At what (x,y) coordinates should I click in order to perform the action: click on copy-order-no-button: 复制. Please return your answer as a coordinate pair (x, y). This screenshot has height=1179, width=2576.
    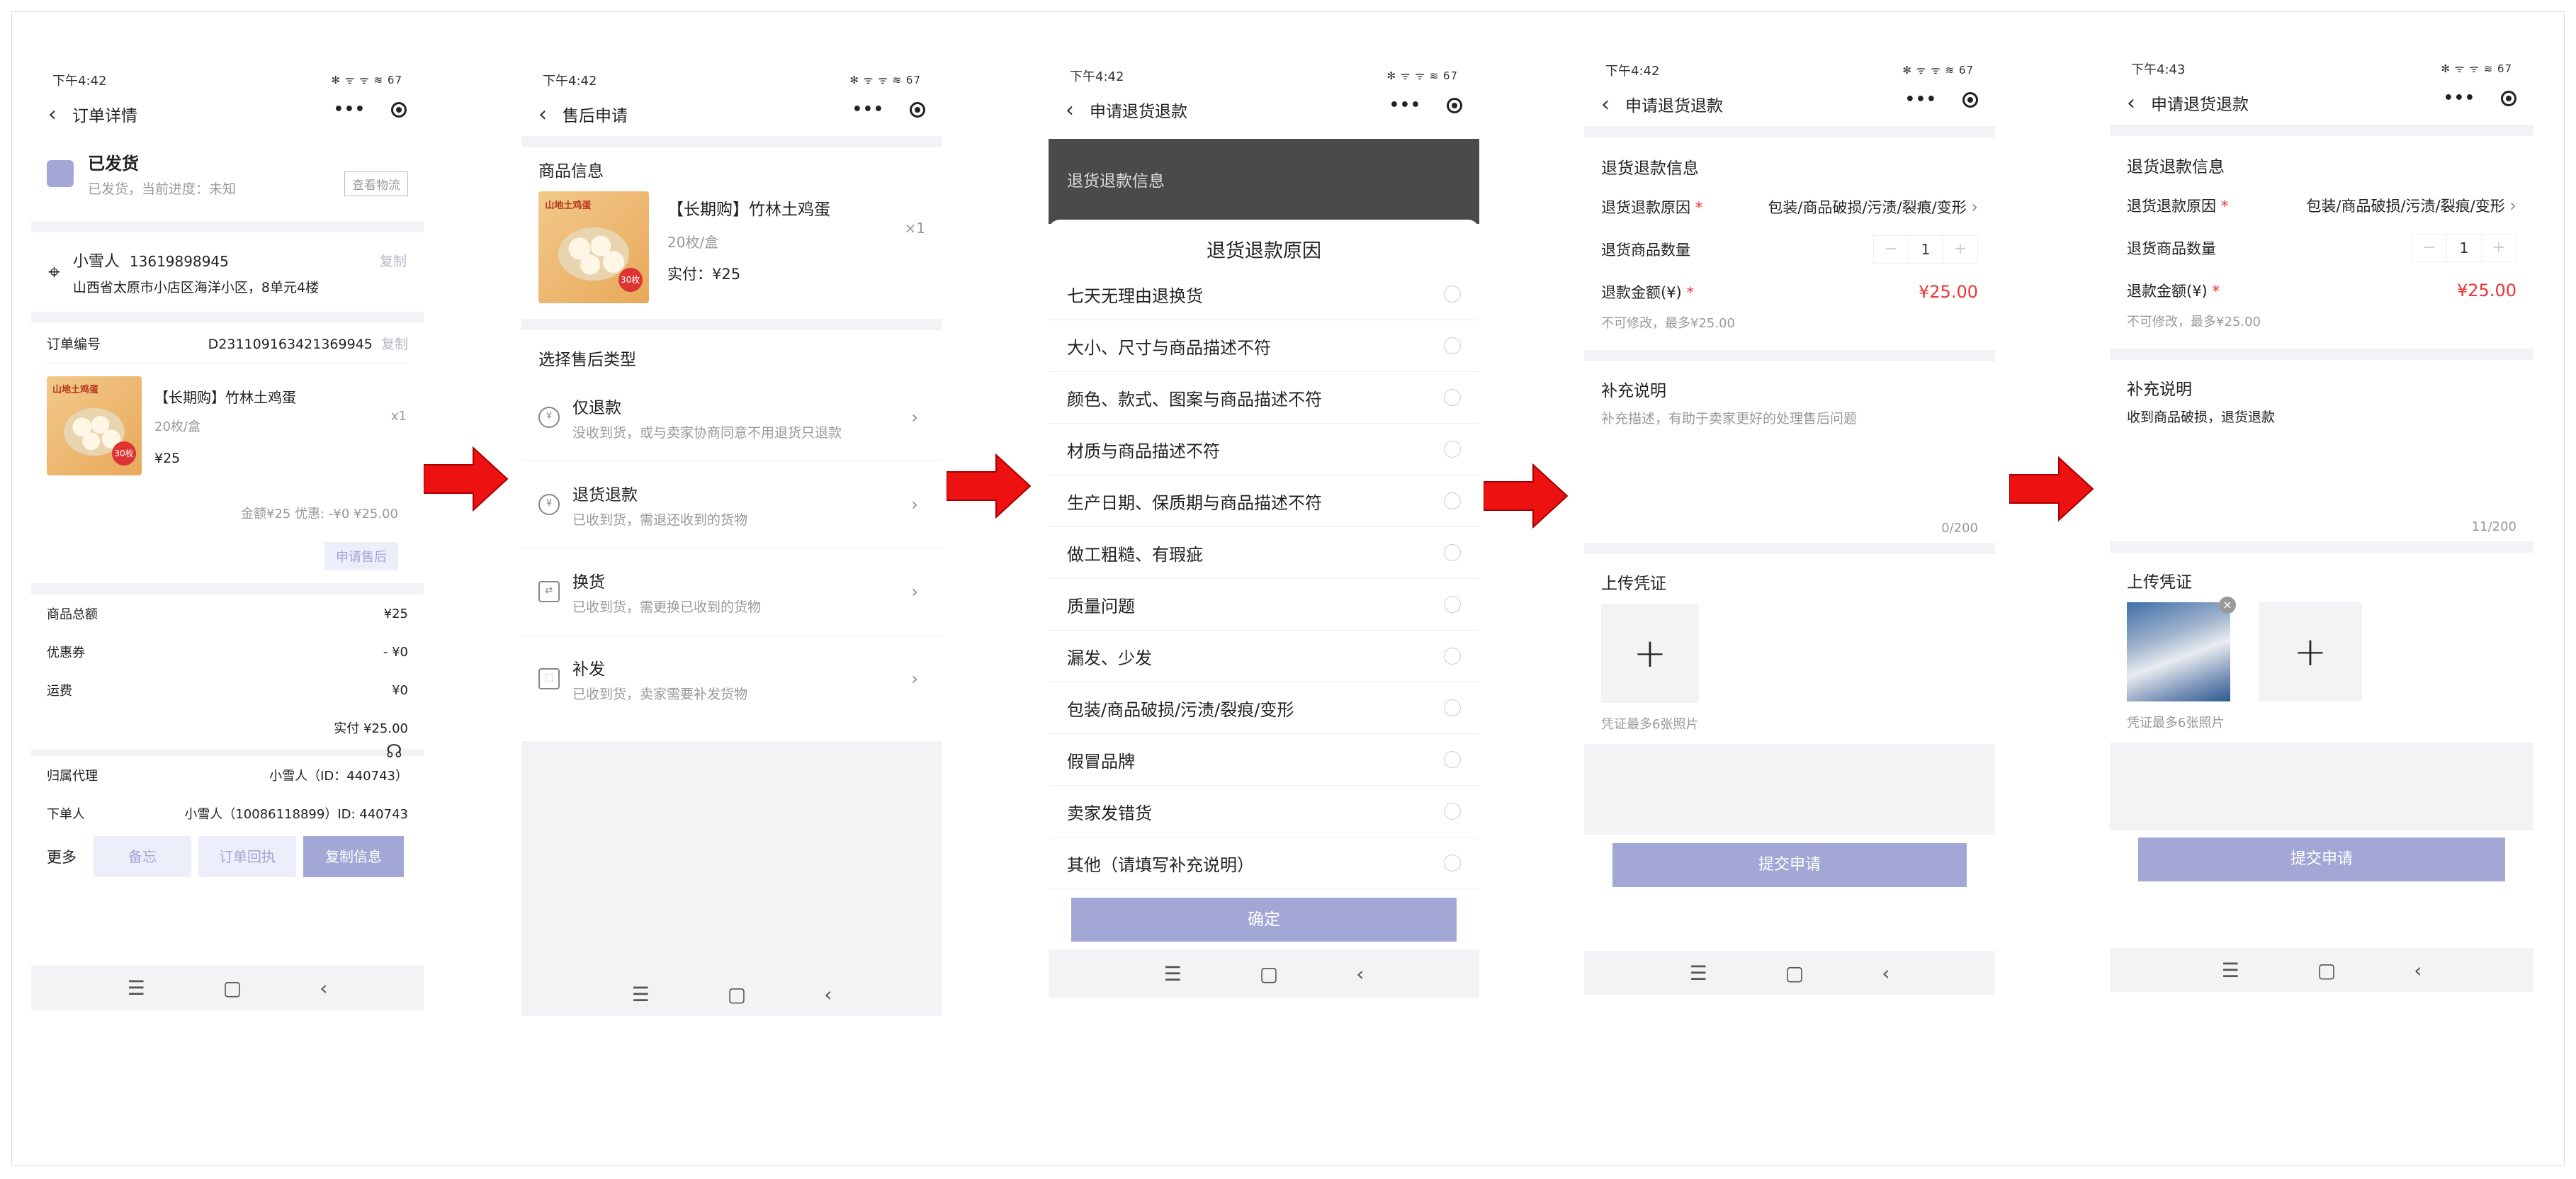
    Looking at the image, I should click on (394, 344).